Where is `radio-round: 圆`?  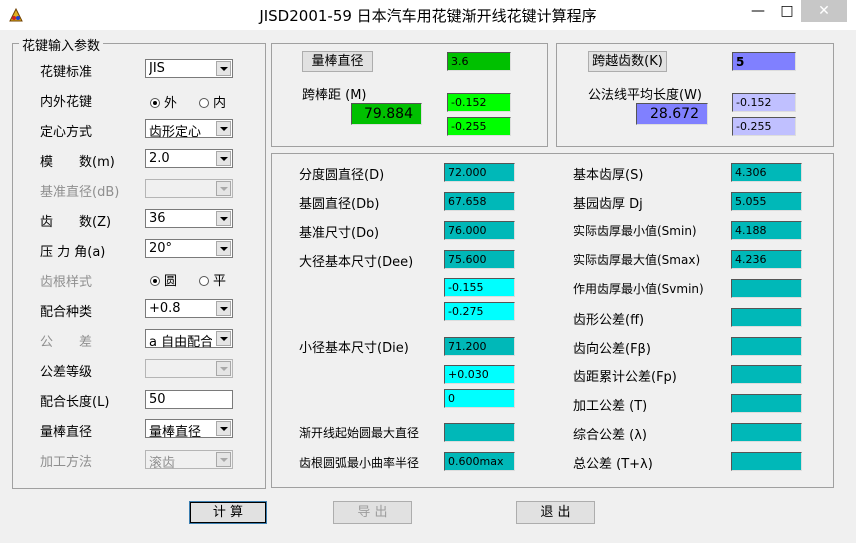 radio-round: 圆 is located at coordinates (163, 279).